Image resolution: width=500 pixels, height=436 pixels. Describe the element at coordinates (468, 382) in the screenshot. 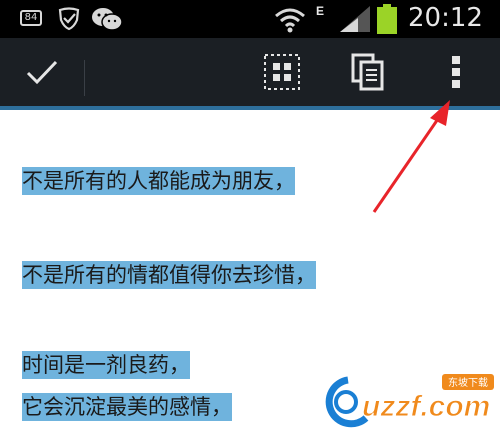

I see `watermark-tag: 东坡下载` at that location.